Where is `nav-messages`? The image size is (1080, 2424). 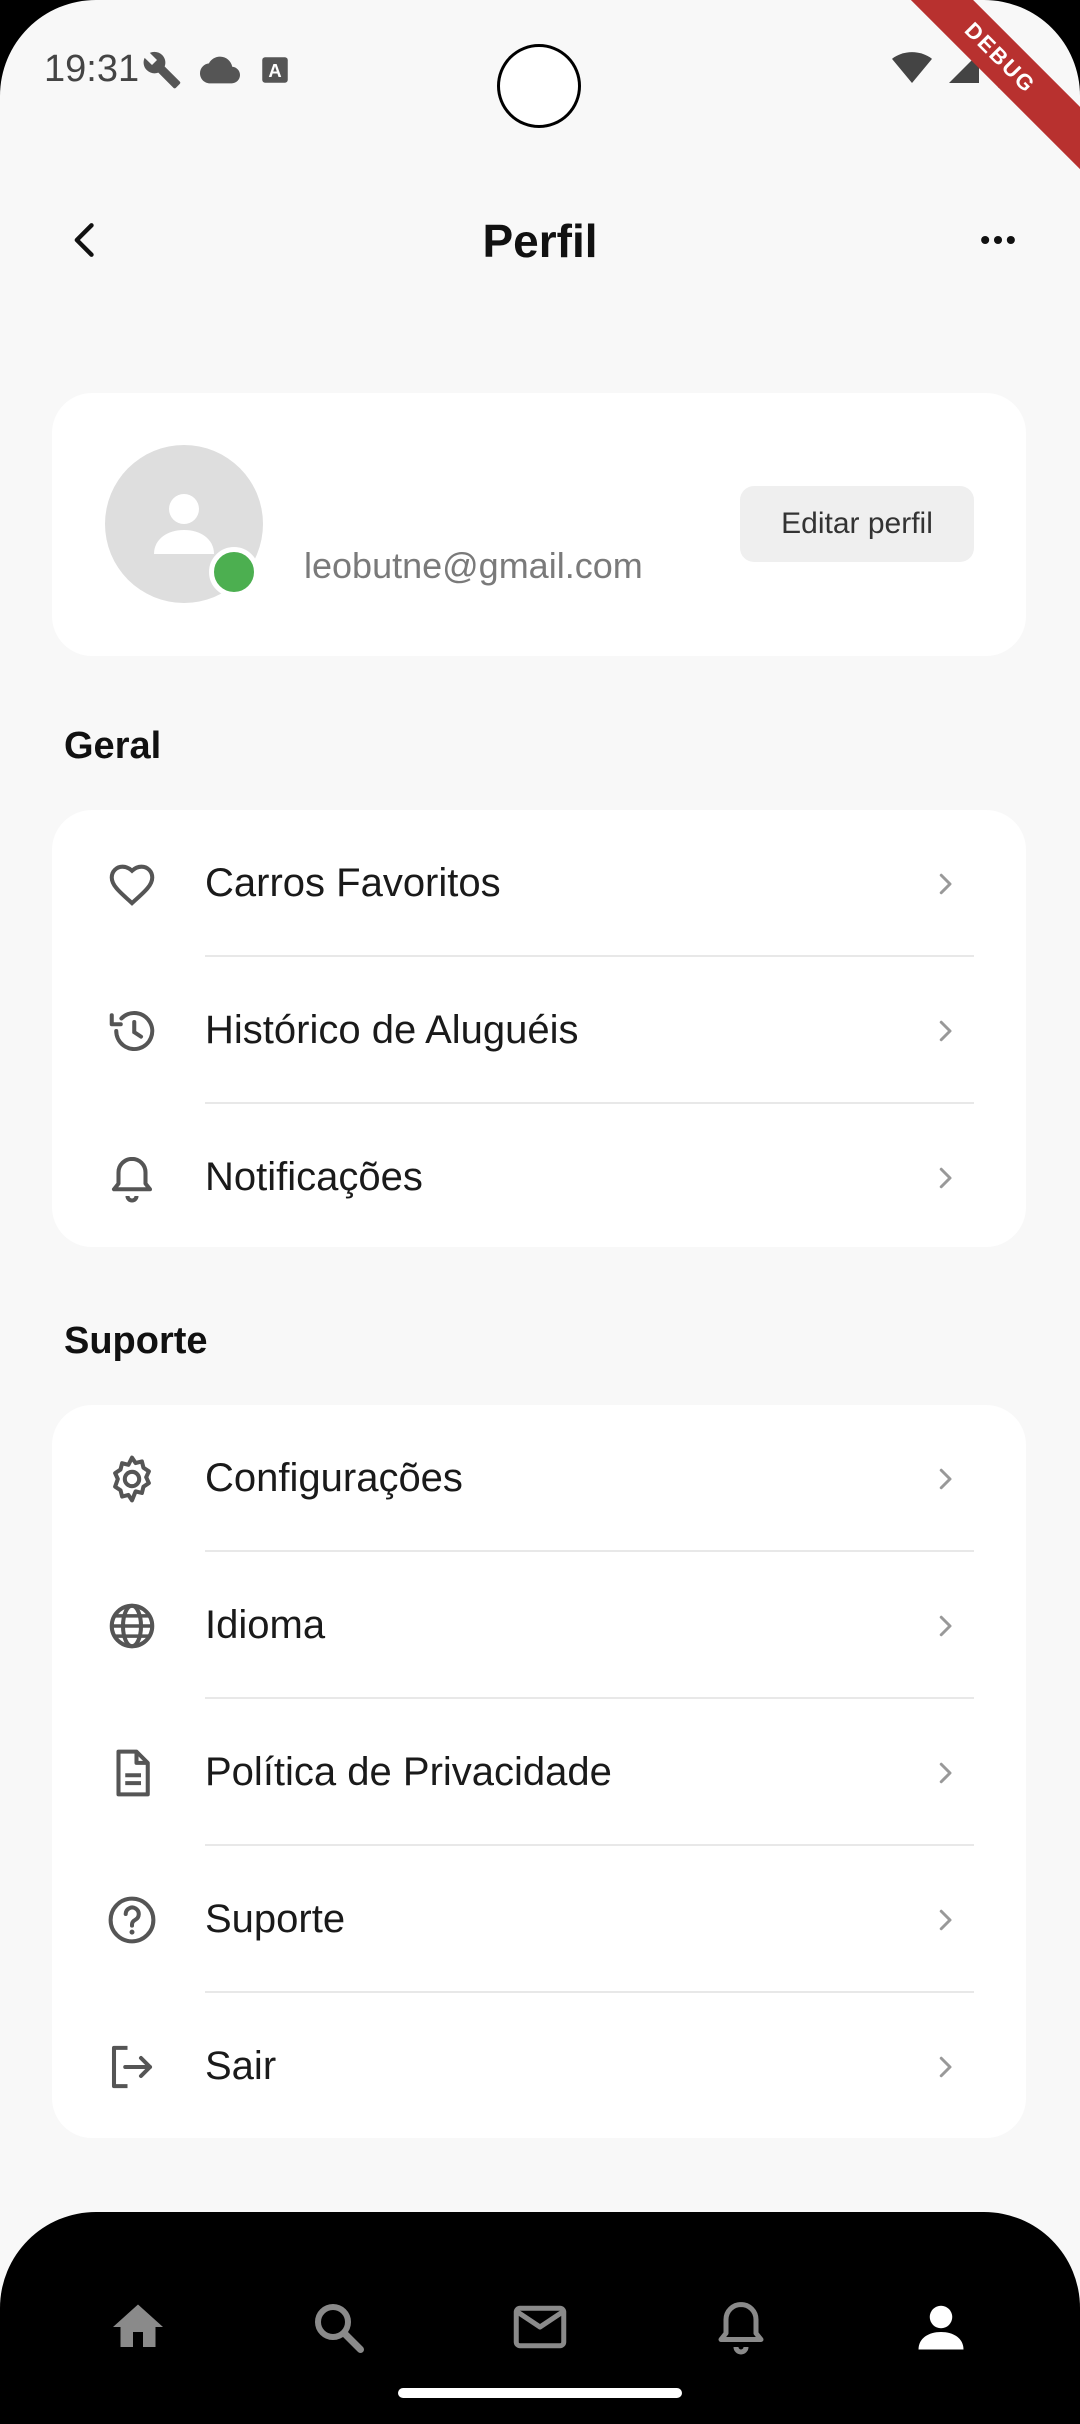
nav-messages is located at coordinates (540, 2327).